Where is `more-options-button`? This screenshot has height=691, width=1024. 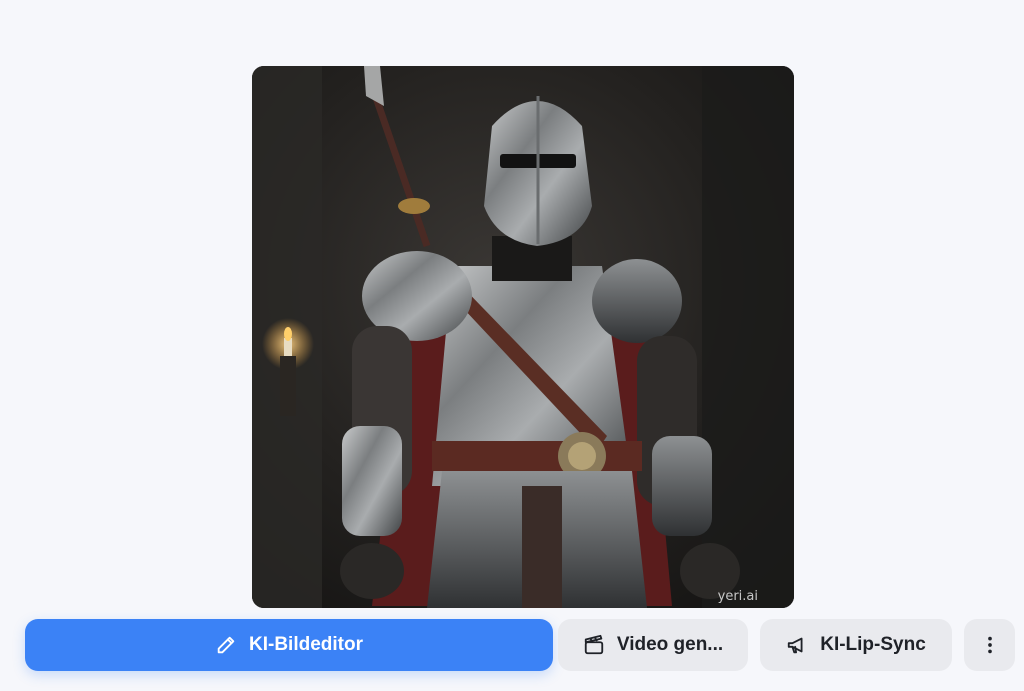 more-options-button is located at coordinates (989, 645).